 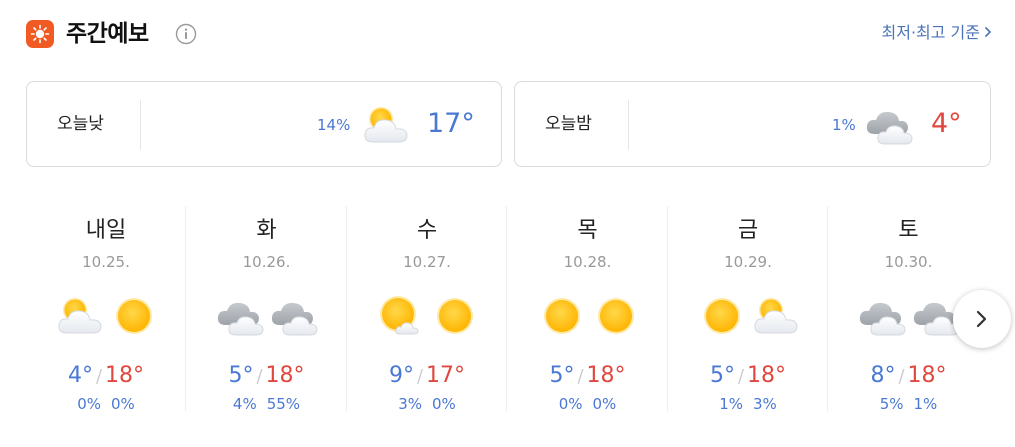 I want to click on day-temps: 9°/17°, so click(x=427, y=376).